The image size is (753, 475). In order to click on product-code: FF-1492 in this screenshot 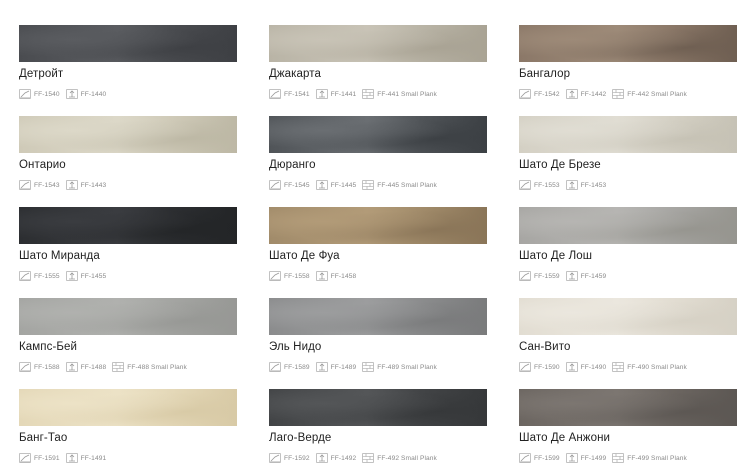, I will do `click(336, 458)`.